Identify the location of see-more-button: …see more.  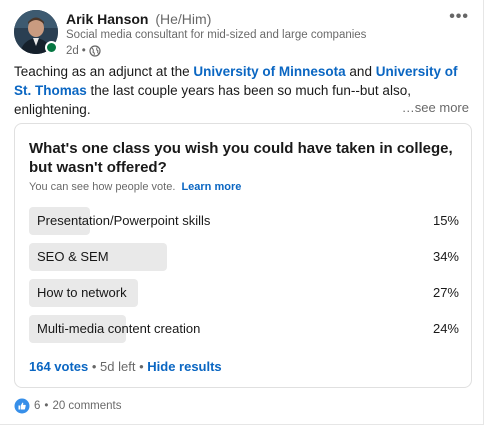
(435, 108).